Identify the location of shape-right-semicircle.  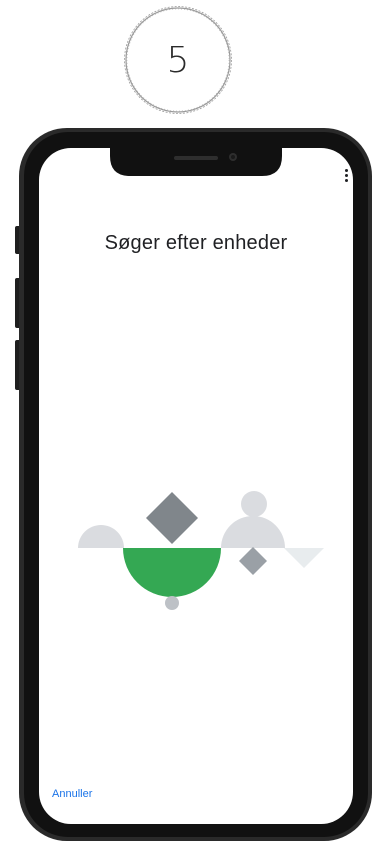
(253, 532).